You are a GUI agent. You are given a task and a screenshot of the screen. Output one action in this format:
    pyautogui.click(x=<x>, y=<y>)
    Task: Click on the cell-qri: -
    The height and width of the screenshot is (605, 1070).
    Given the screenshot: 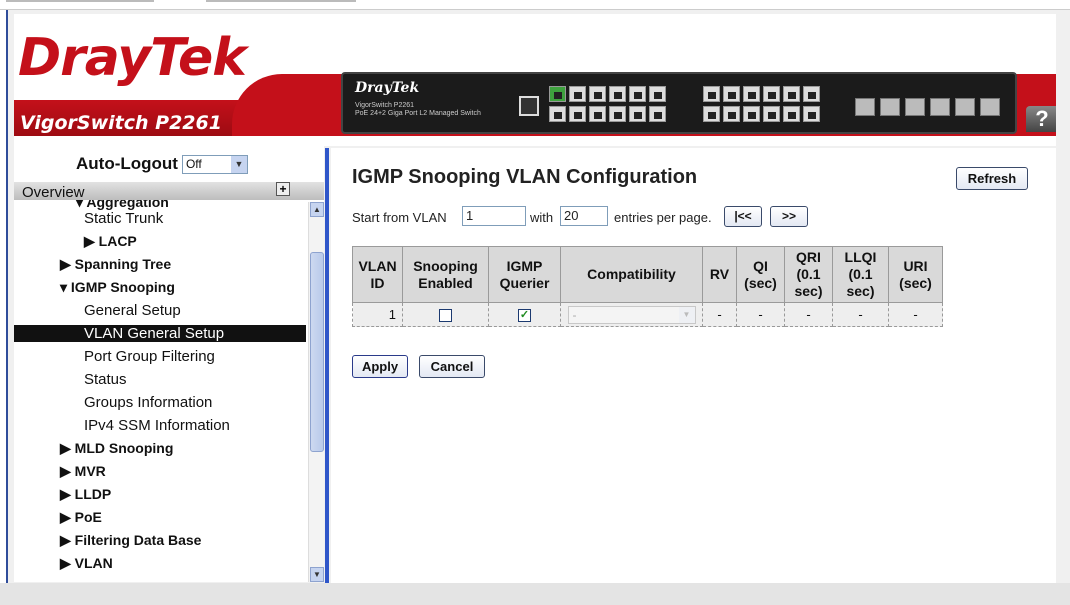 What is the action you would take?
    pyautogui.click(x=808, y=314)
    